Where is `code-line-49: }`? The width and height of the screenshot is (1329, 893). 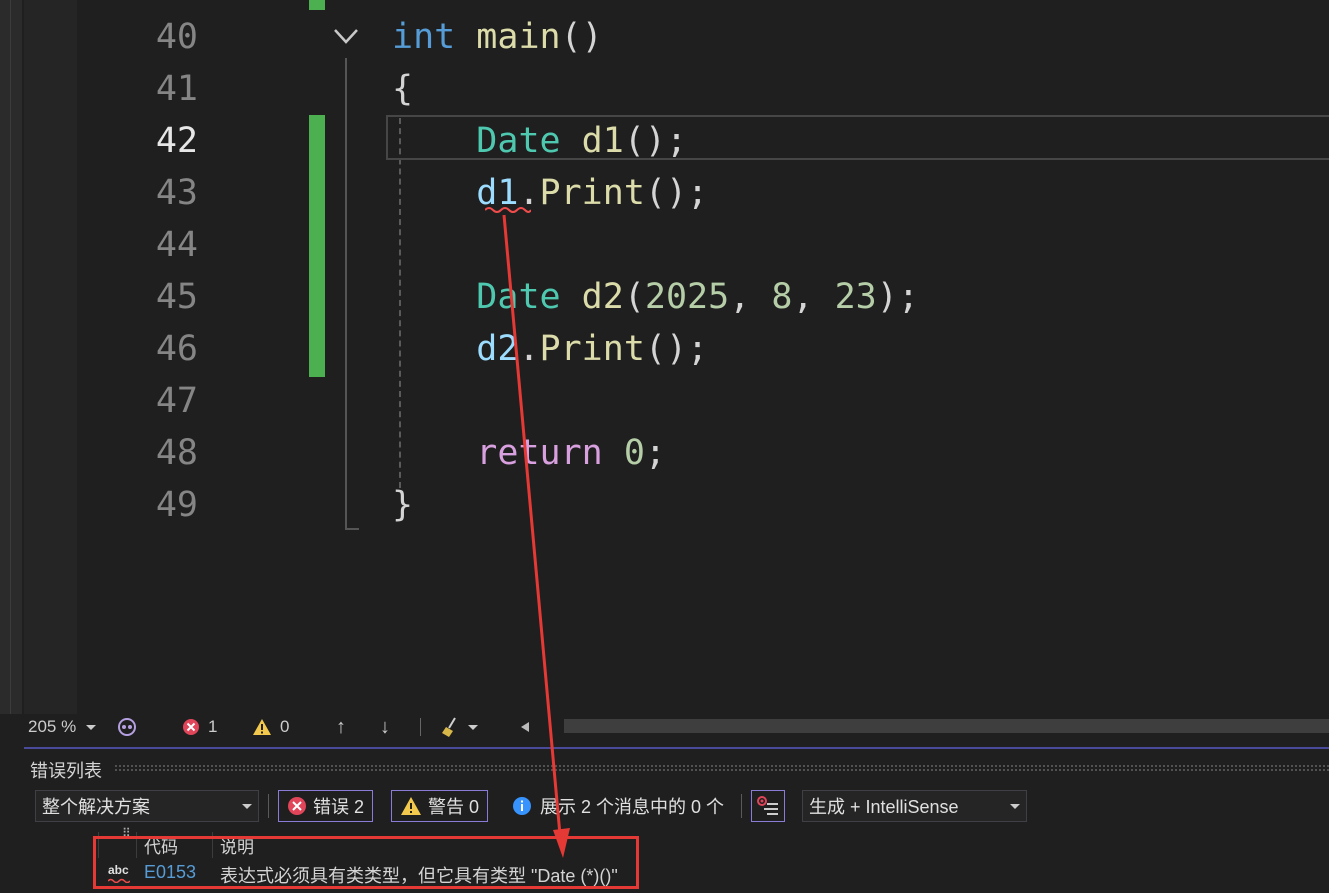
code-line-49: } is located at coordinates (402, 505).